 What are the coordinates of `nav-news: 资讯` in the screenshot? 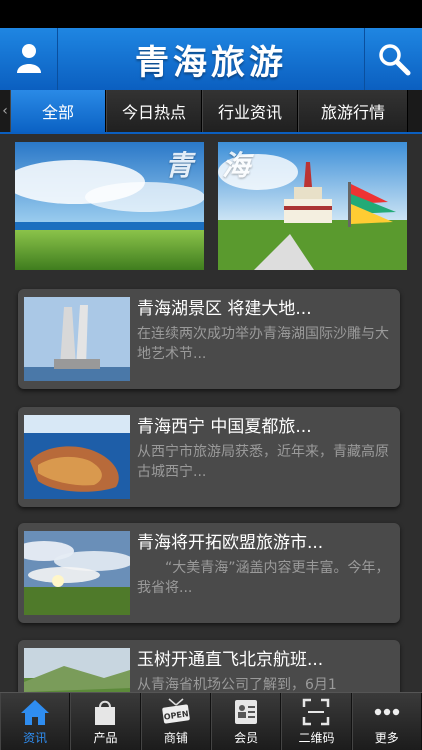 It's located at (35, 721).